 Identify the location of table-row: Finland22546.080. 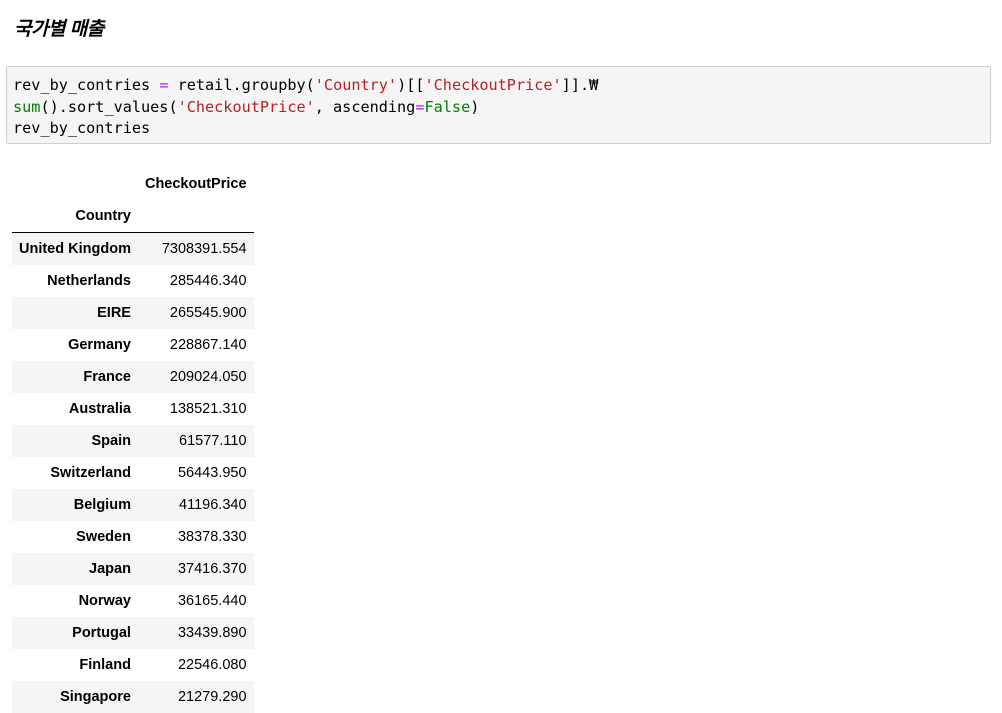
(133, 665).